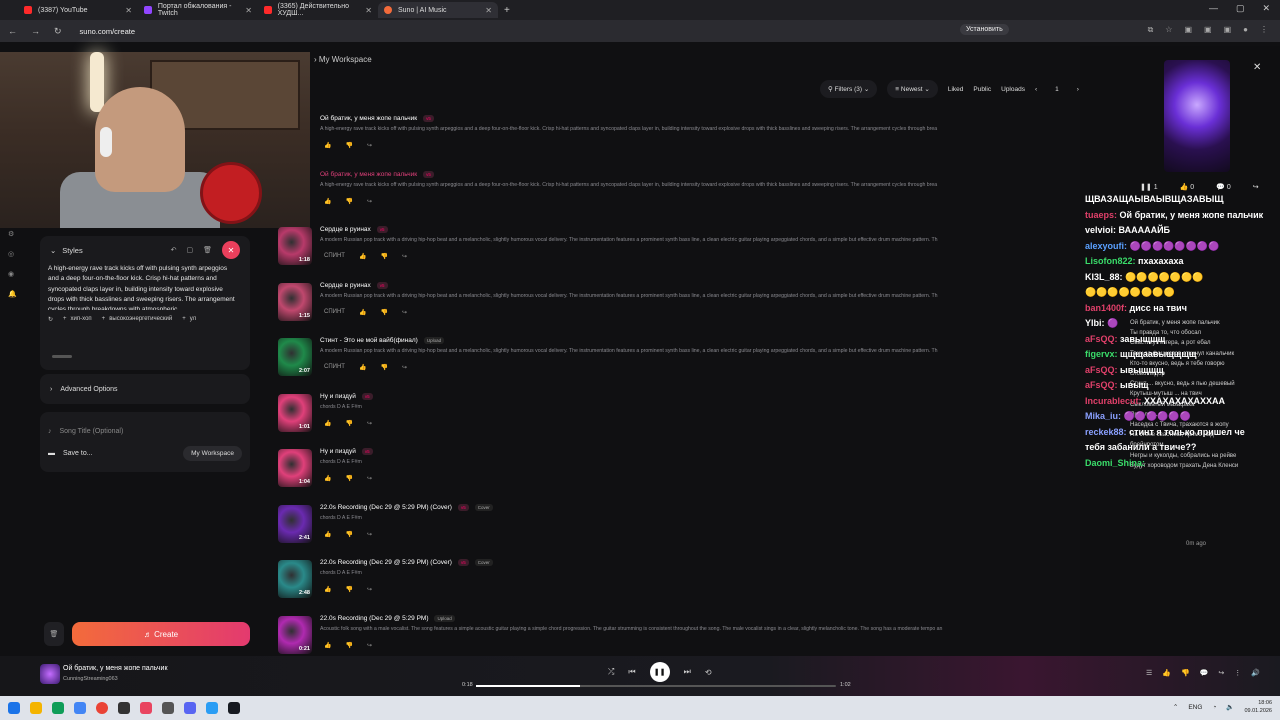 The width and height of the screenshot is (1280, 720). What do you see at coordinates (54, 634) in the screenshot?
I see `clear-all-button: 🗑` at bounding box center [54, 634].